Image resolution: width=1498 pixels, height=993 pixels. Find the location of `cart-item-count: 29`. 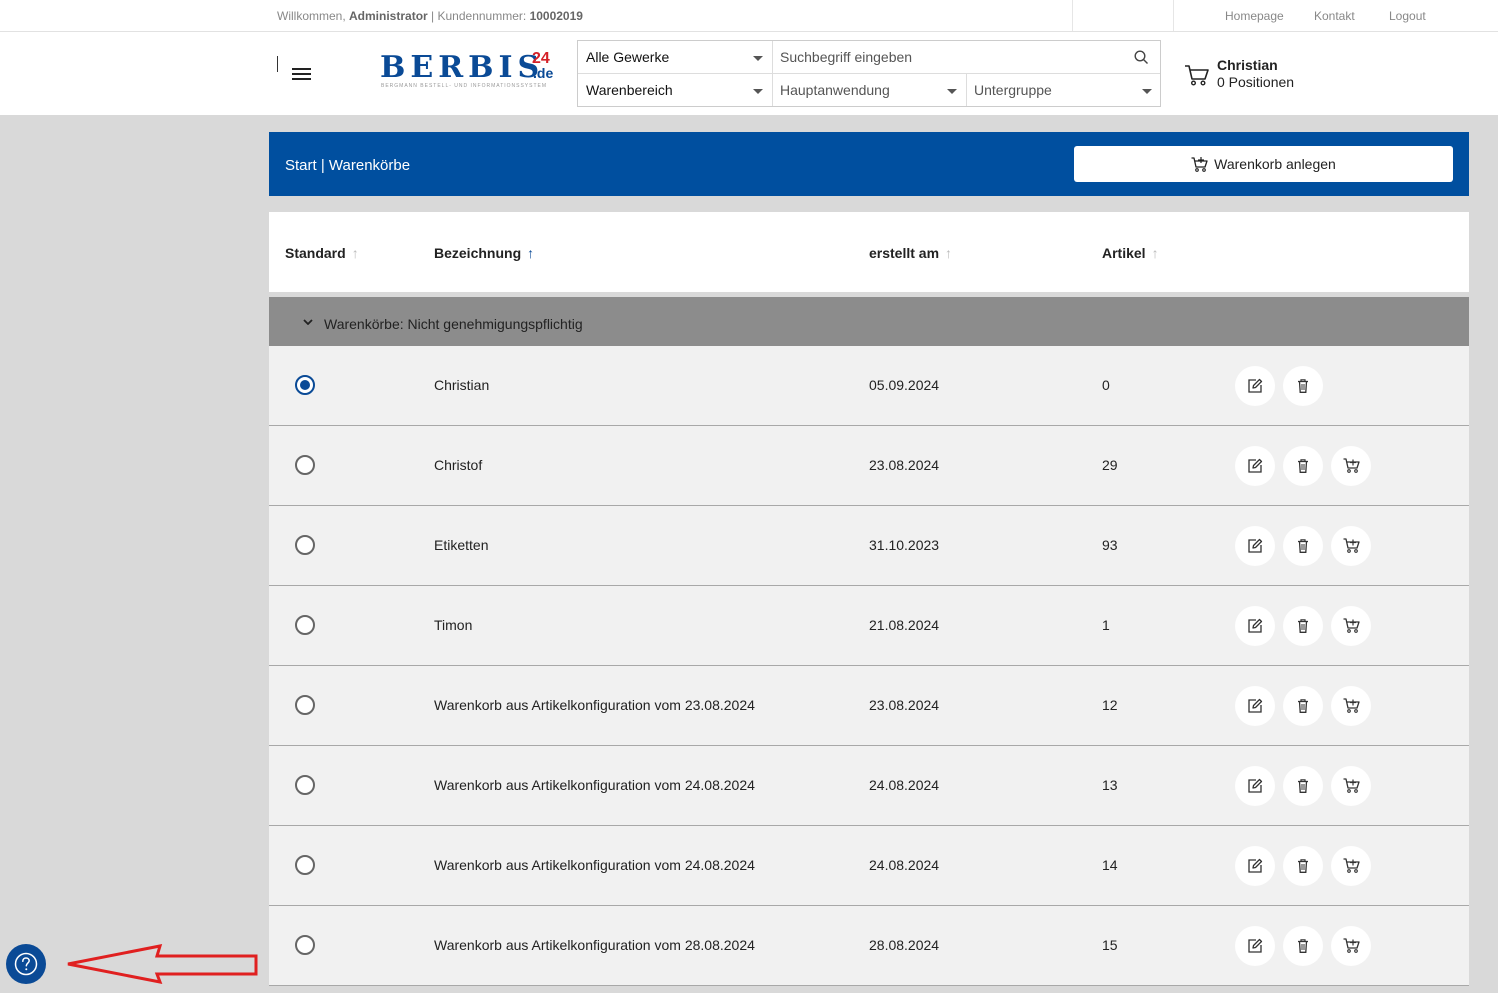

cart-item-count: 29 is located at coordinates (1110, 465).